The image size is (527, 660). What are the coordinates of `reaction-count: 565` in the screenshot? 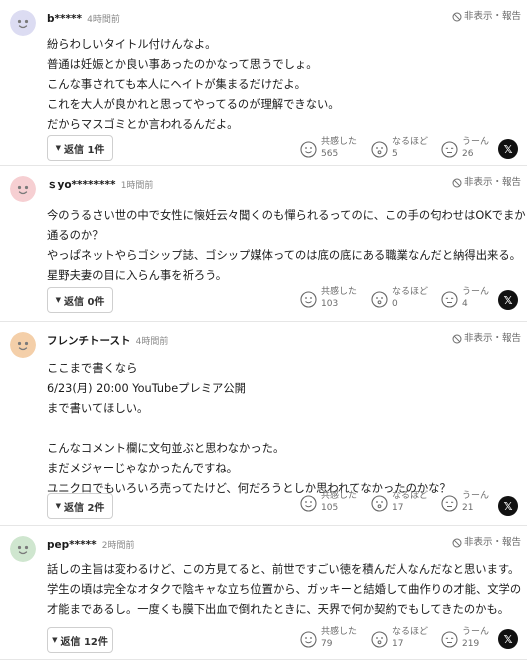 It's located at (330, 154).